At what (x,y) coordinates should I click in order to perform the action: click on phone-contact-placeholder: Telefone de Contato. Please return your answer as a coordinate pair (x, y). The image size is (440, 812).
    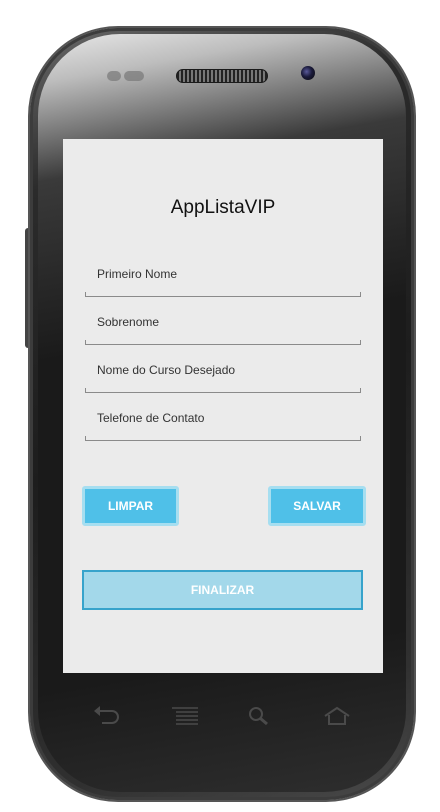
    Looking at the image, I should click on (151, 418).